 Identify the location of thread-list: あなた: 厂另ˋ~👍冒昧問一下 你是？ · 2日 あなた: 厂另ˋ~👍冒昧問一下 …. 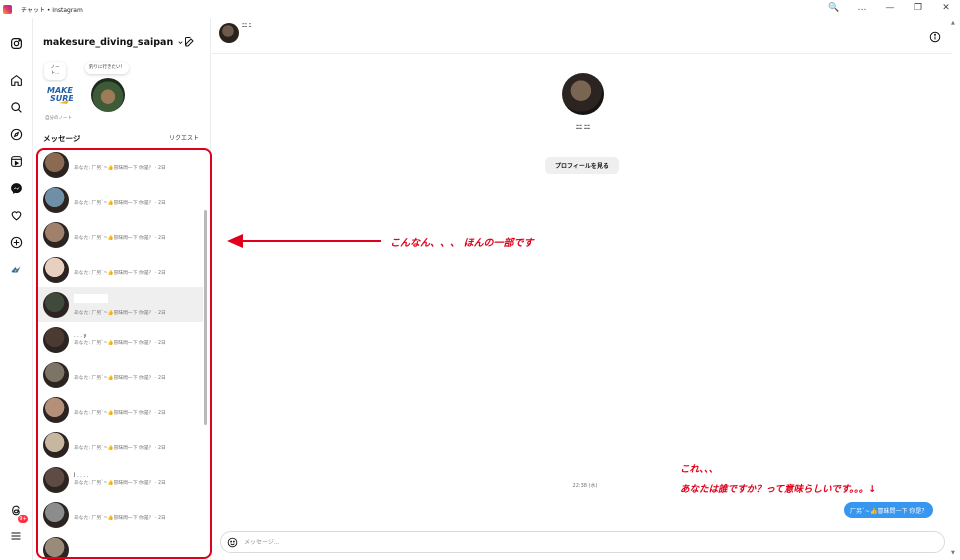
(120, 353).